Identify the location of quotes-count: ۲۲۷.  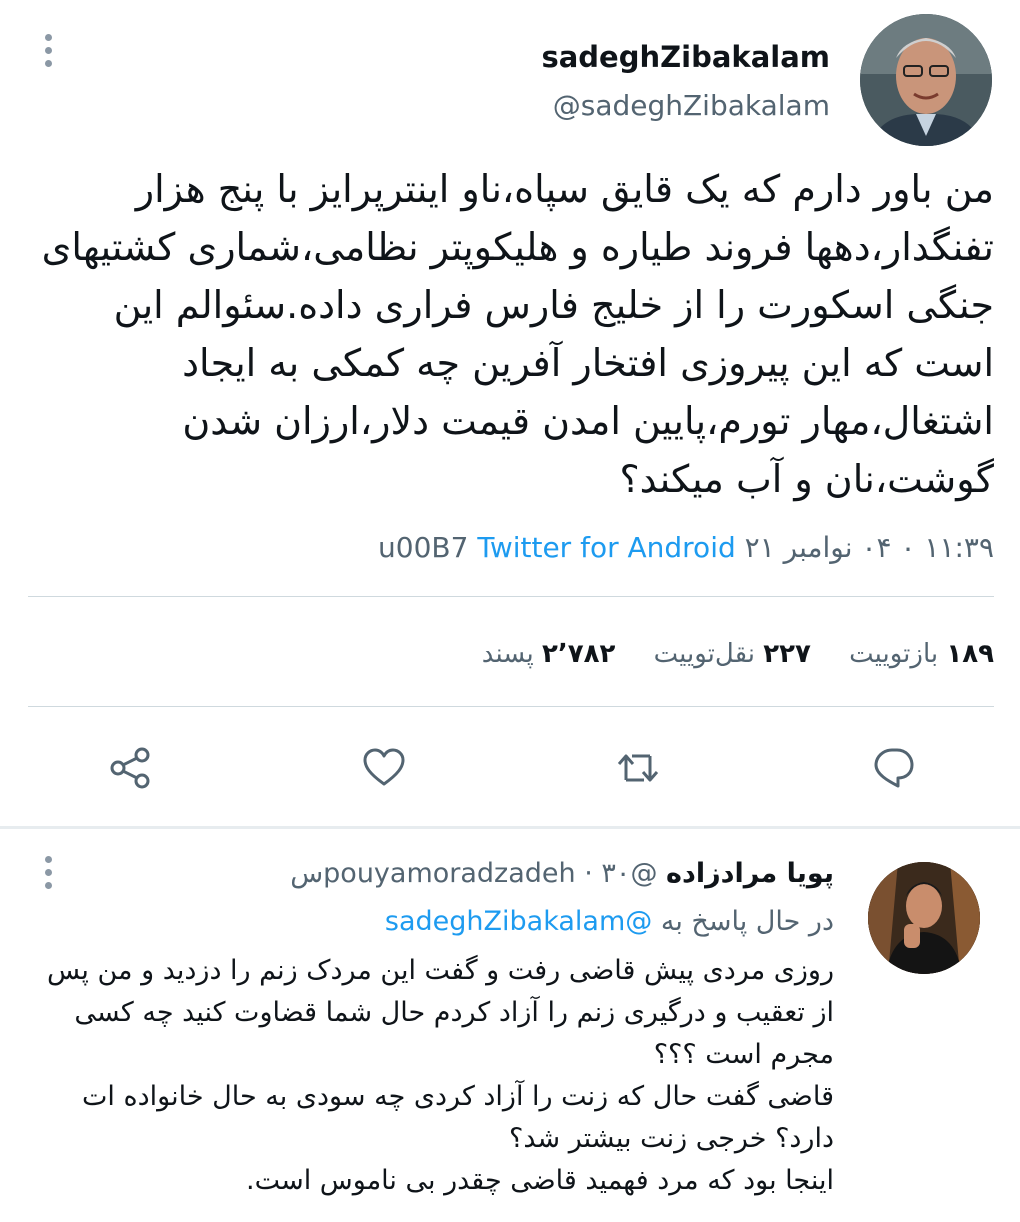
(787, 654).